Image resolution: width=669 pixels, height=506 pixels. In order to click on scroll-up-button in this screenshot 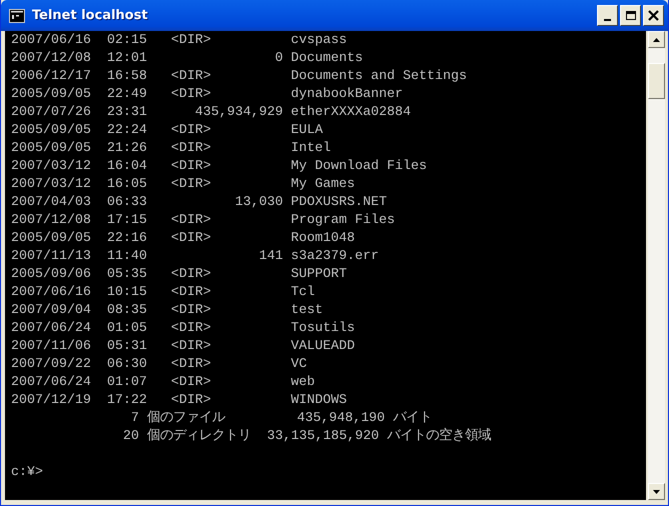, I will do `click(656, 39)`.